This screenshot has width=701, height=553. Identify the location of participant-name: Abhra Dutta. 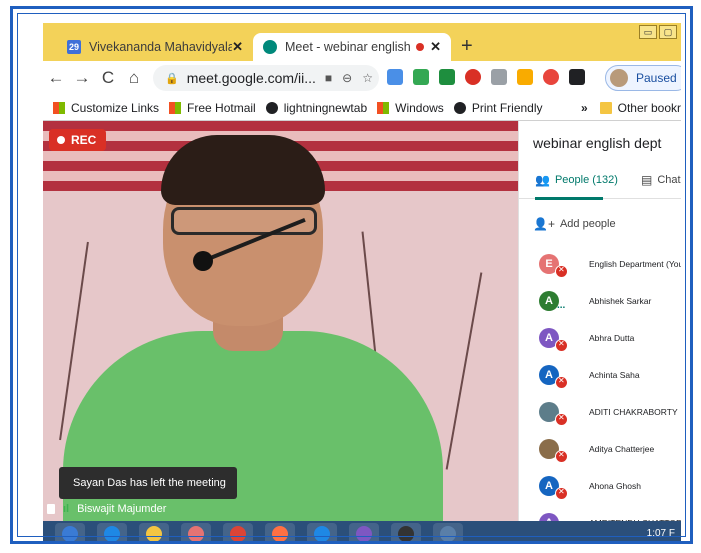
(612, 337).